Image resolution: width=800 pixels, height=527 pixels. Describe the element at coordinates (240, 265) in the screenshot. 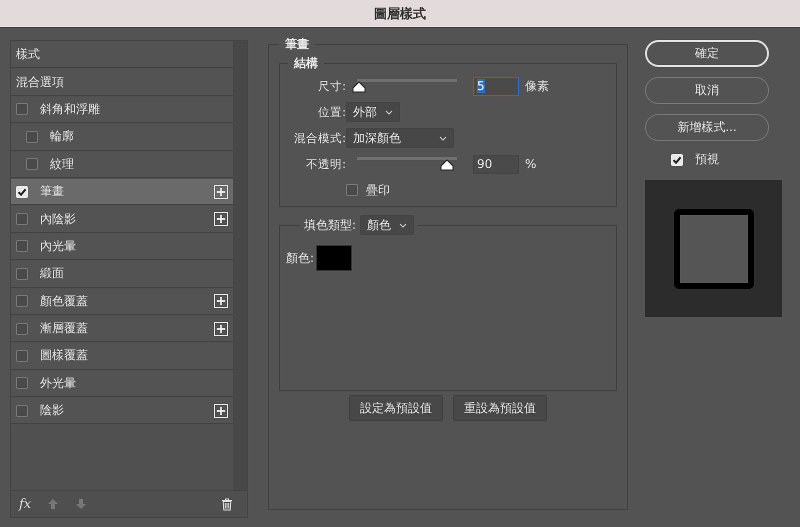

I see `scrollbar` at that location.